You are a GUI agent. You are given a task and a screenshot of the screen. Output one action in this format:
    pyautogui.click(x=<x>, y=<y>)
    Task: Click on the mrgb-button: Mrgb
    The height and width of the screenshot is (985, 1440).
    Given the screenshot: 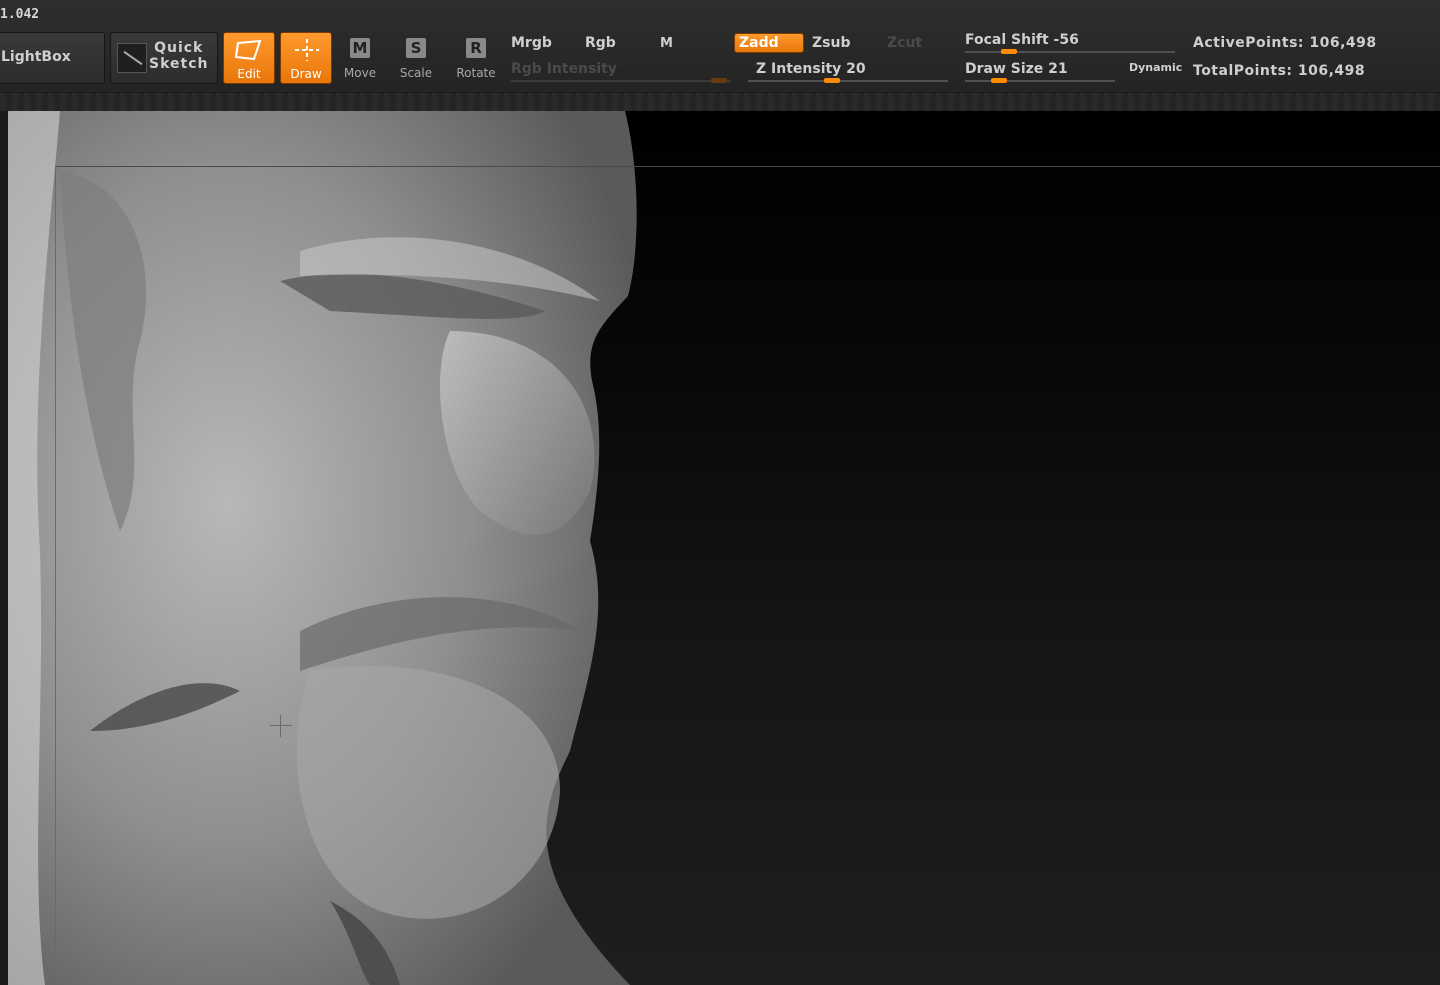 What is the action you would take?
    pyautogui.click(x=531, y=43)
    